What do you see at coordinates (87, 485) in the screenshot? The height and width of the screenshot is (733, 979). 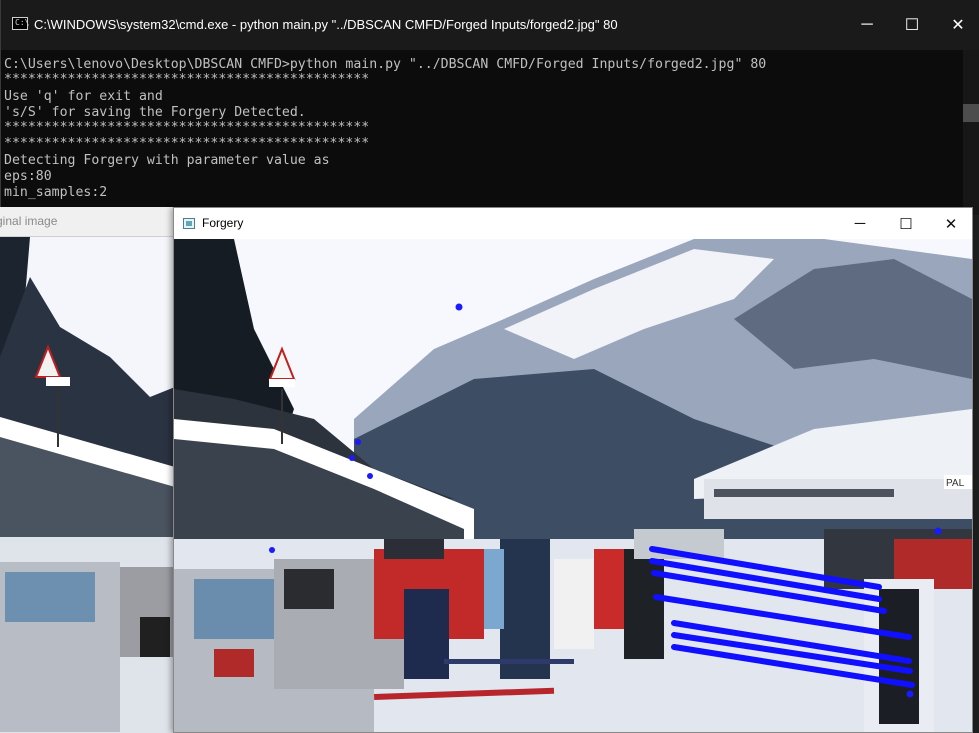 I see `original-image` at bounding box center [87, 485].